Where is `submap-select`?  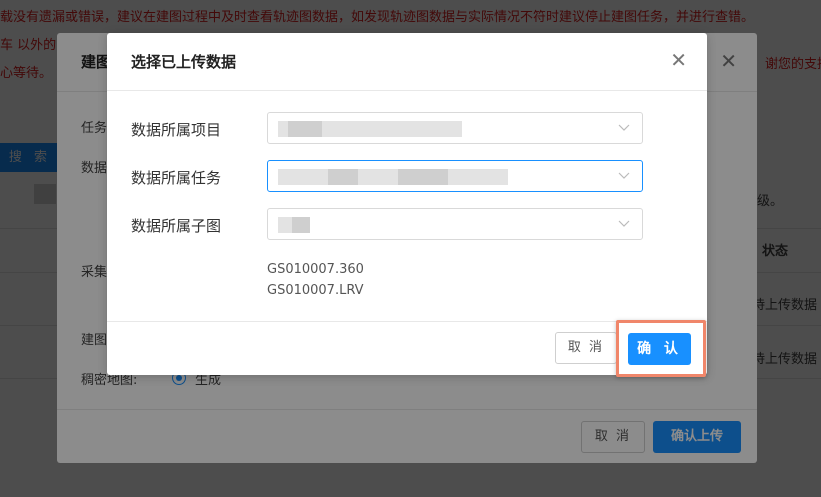
submap-select is located at coordinates (455, 224).